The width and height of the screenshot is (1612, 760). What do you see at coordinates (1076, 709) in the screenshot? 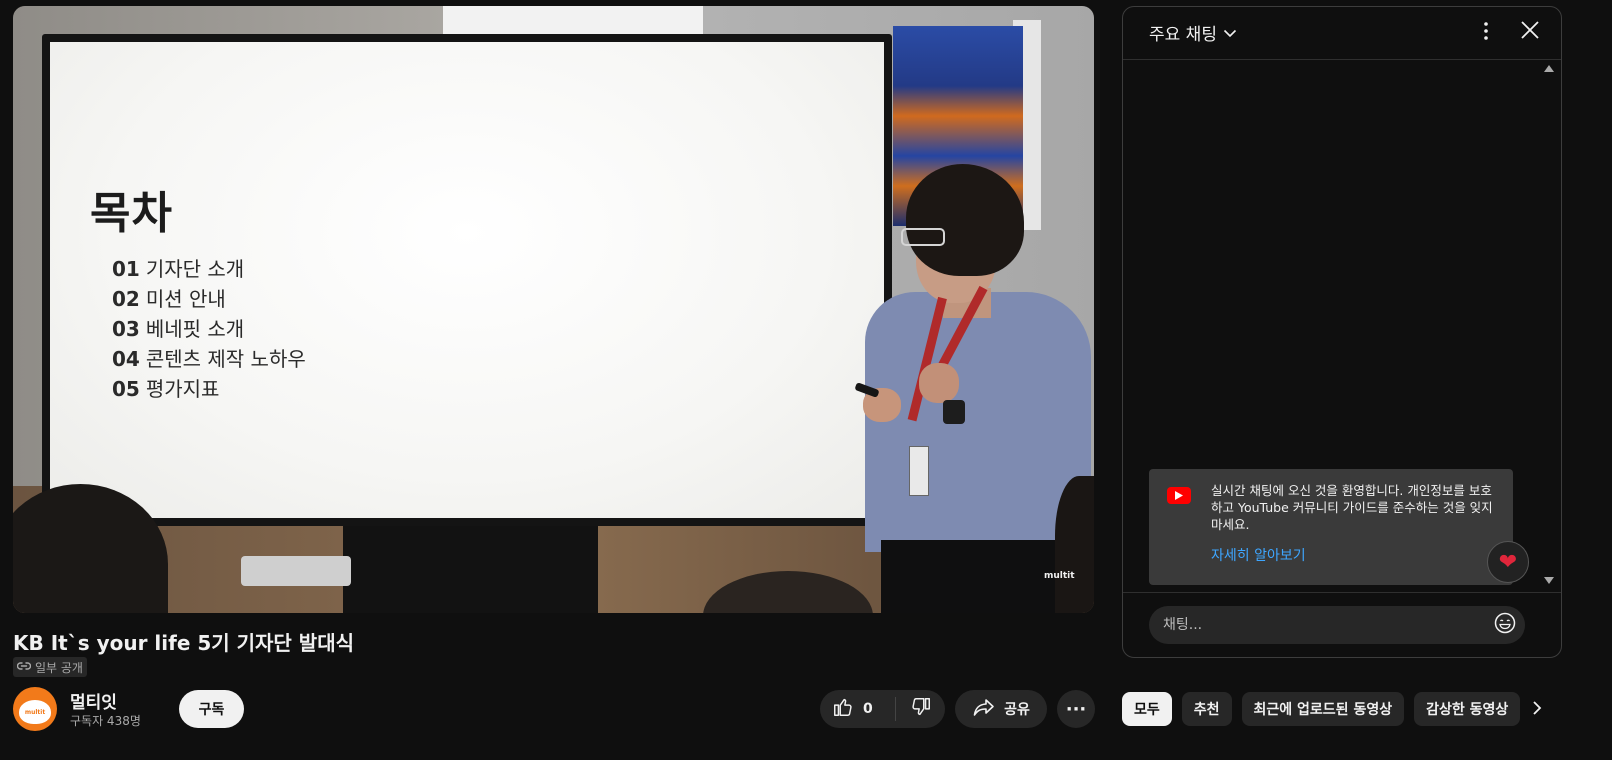
I see `more-actions-button: ···` at bounding box center [1076, 709].